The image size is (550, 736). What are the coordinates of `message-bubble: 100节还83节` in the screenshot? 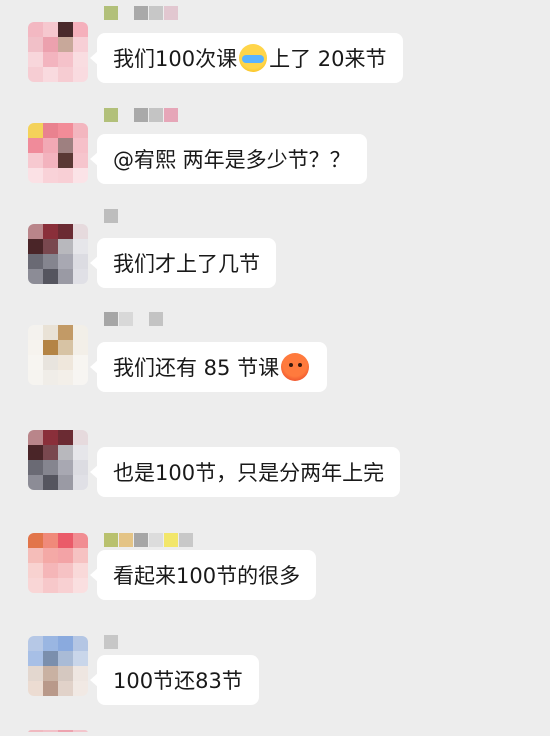 It's located at (174, 680).